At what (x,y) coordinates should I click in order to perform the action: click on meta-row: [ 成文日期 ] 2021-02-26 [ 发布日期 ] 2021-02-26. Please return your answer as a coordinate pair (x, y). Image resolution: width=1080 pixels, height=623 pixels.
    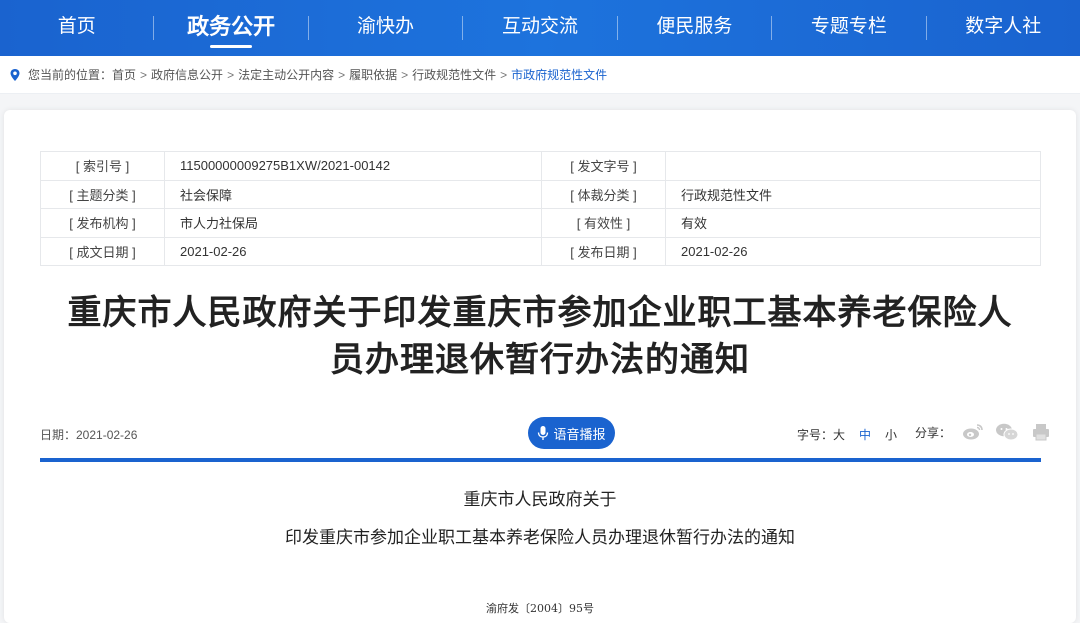
    Looking at the image, I should click on (540, 251).